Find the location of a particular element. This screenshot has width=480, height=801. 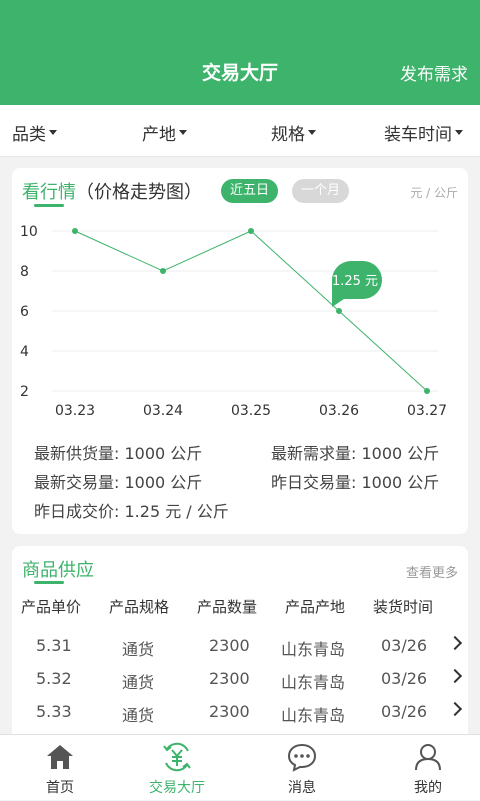

tab-label: 我的 is located at coordinates (428, 788).